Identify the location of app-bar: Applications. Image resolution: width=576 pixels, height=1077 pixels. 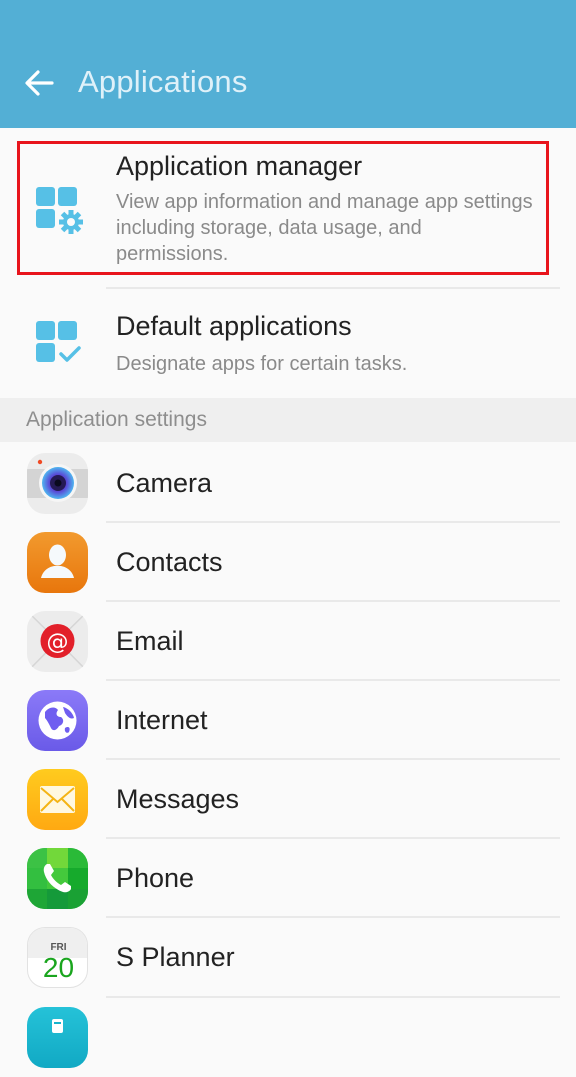
(288, 64).